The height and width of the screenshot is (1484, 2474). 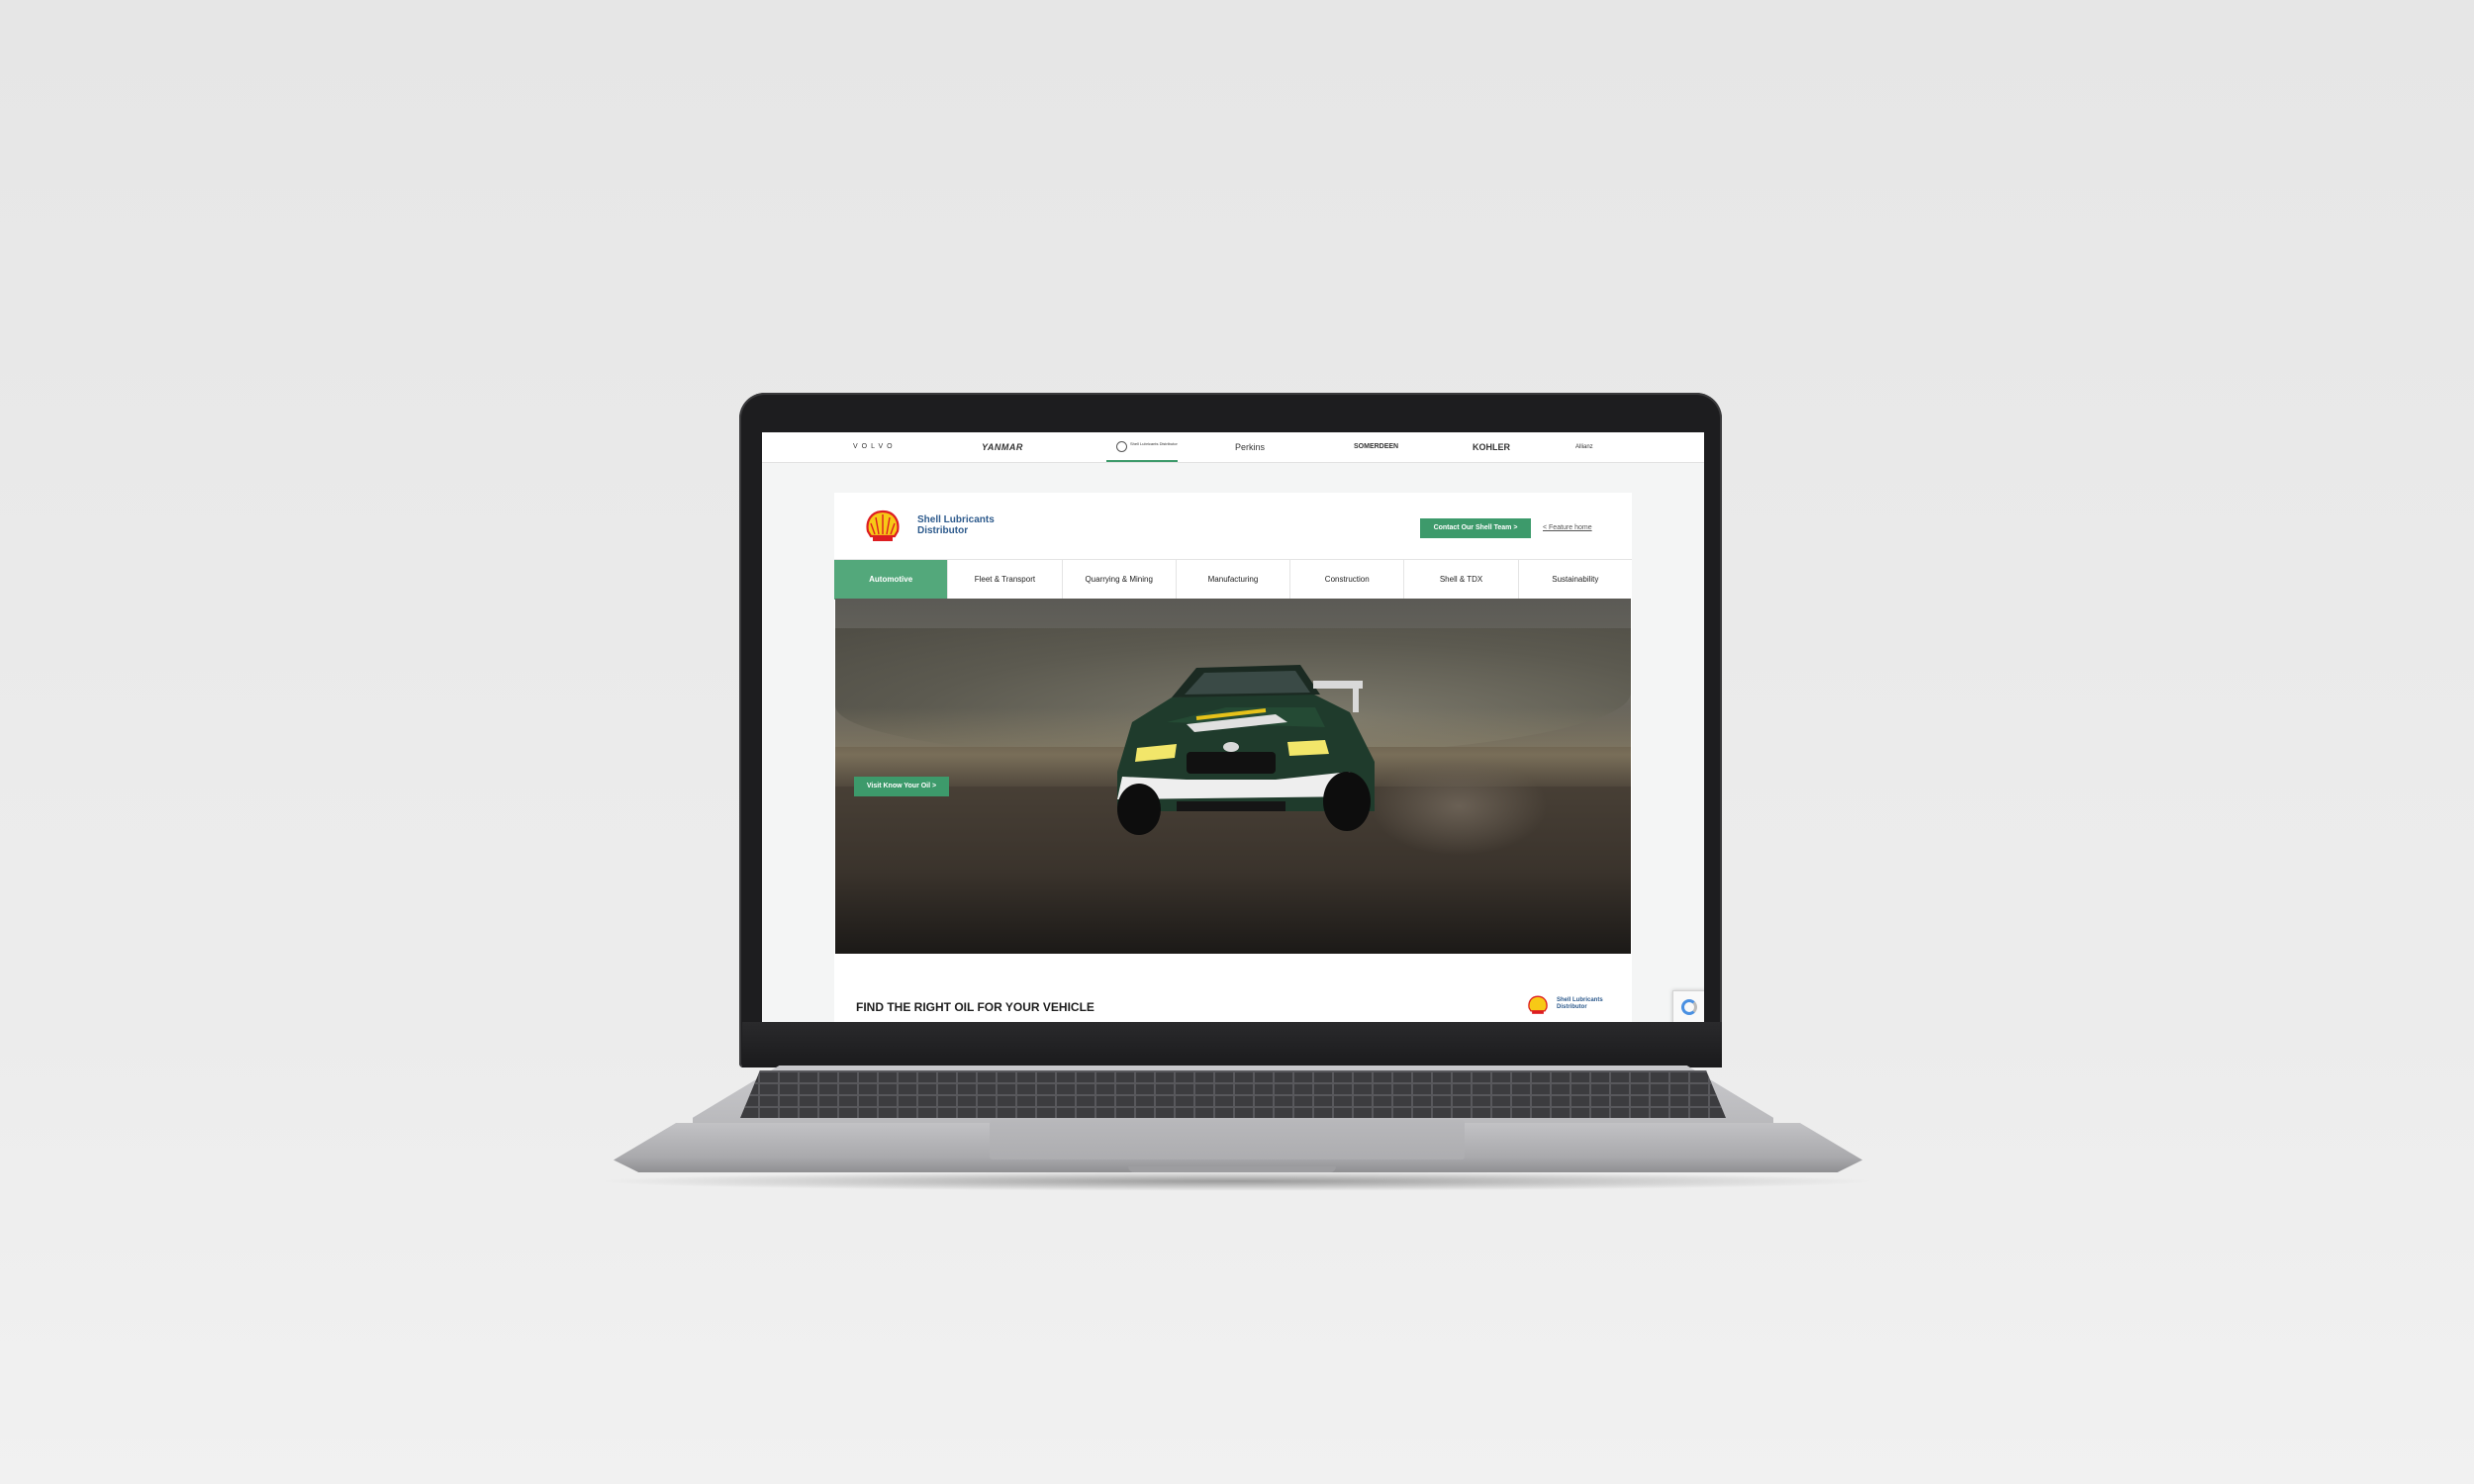 What do you see at coordinates (883, 526) in the screenshot?
I see `shell-logo-icon` at bounding box center [883, 526].